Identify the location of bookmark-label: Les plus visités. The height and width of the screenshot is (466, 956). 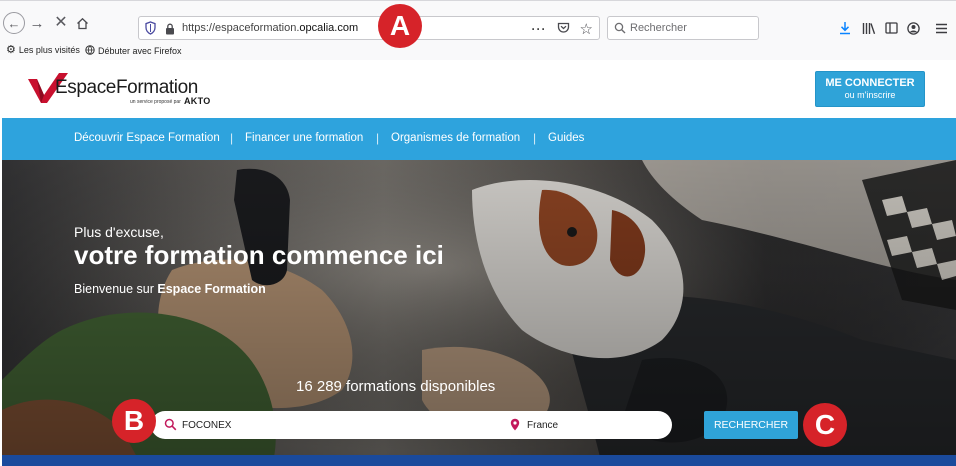
(49, 50).